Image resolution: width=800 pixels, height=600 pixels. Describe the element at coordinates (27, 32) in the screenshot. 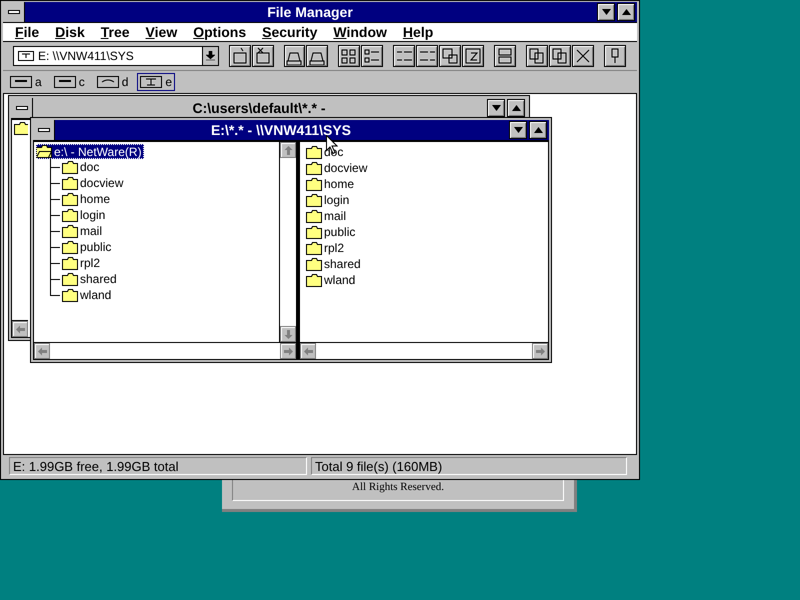

I see `menu-item: File` at that location.